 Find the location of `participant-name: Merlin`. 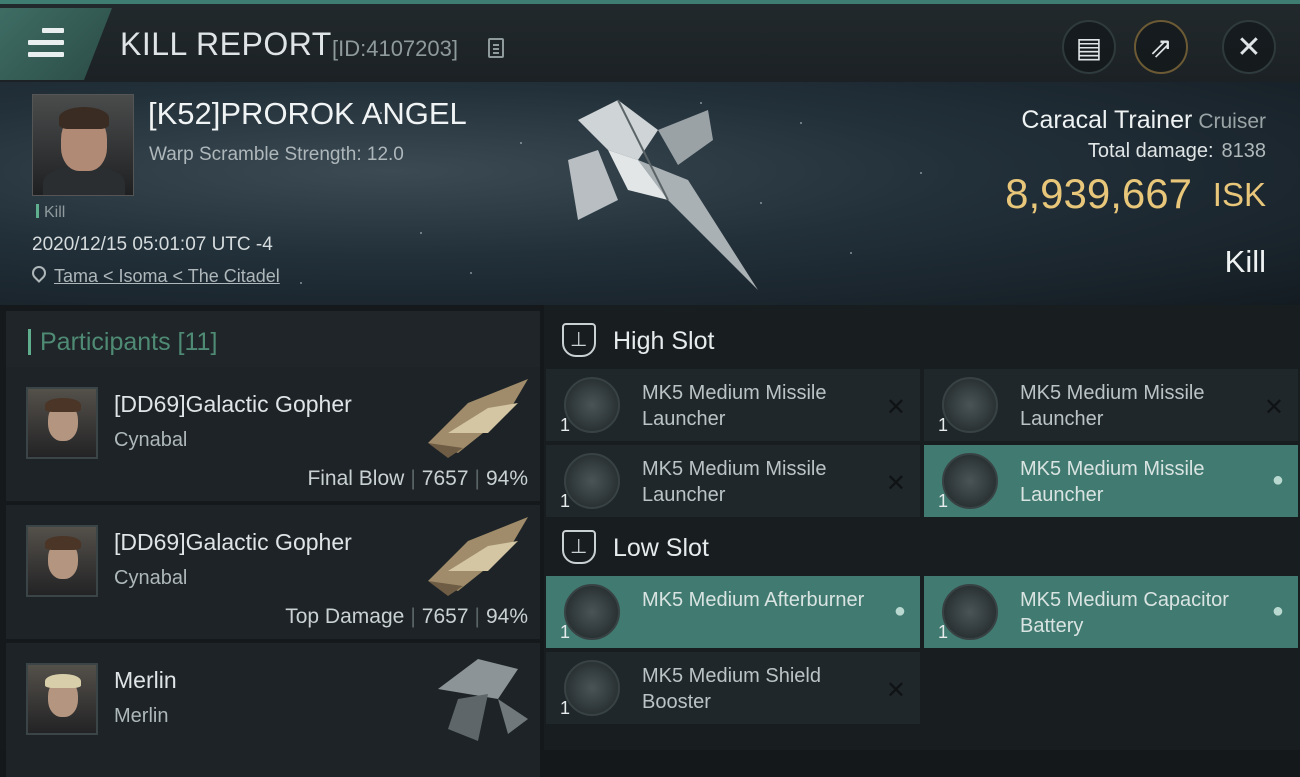

participant-name: Merlin is located at coordinates (145, 680).